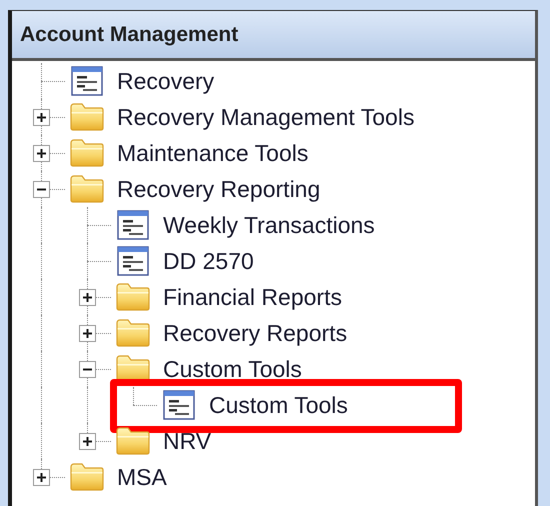 Image resolution: width=550 pixels, height=506 pixels. I want to click on tree-item: Financial Reports, so click(252, 297).